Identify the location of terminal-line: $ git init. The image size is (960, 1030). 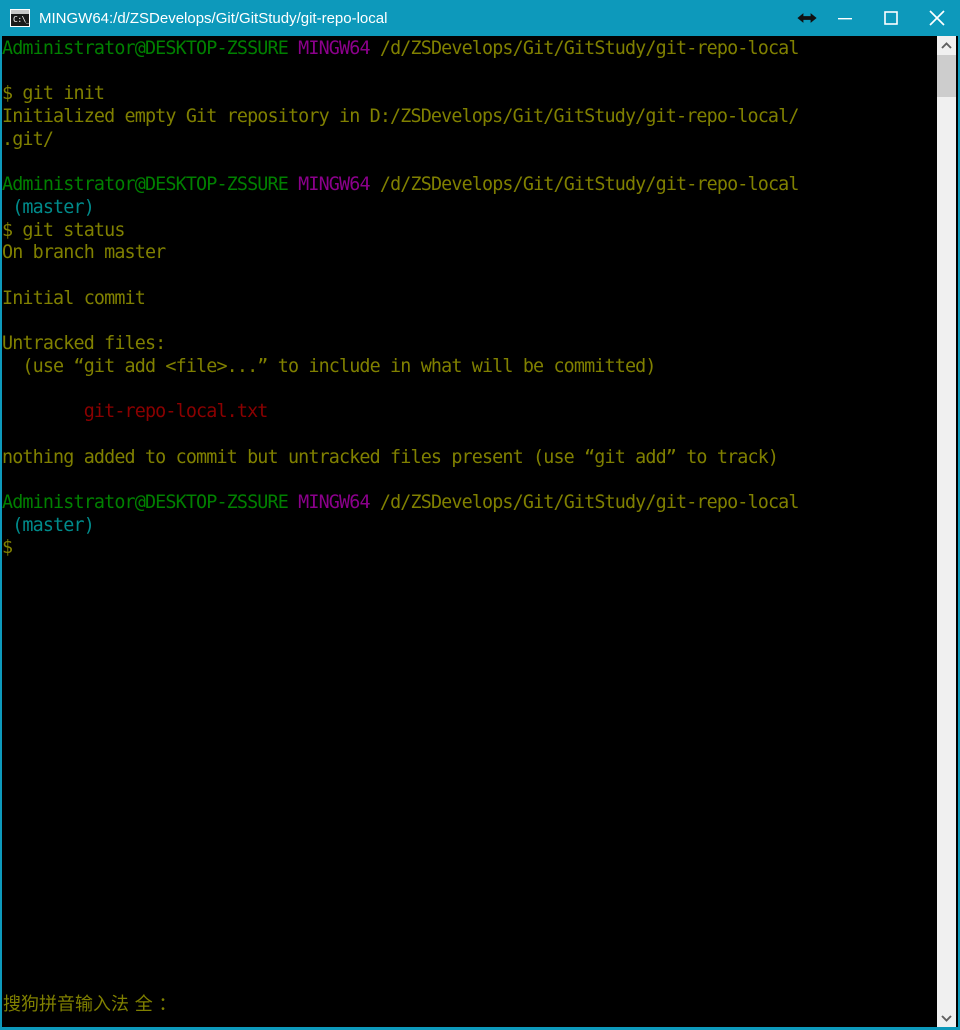
(469, 94).